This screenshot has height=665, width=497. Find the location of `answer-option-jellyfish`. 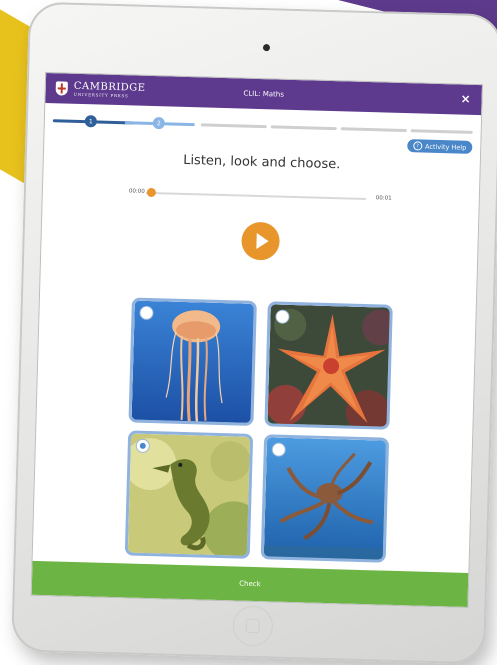

answer-option-jellyfish is located at coordinates (192, 361).